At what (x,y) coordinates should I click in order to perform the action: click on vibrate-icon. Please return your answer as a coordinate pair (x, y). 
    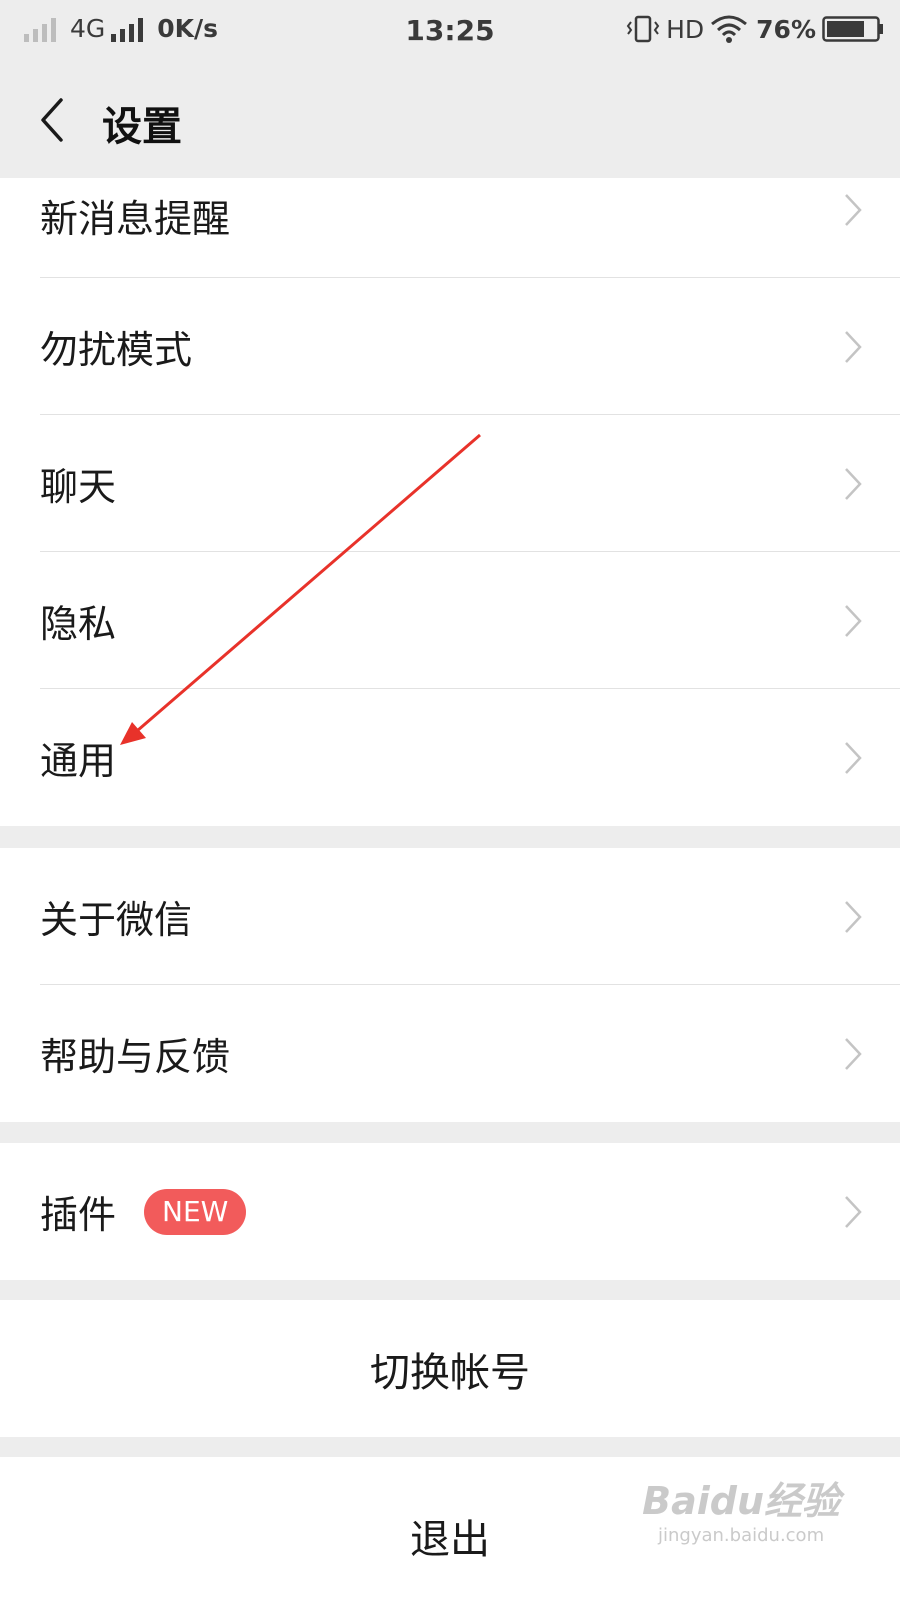
    Looking at the image, I should click on (643, 29).